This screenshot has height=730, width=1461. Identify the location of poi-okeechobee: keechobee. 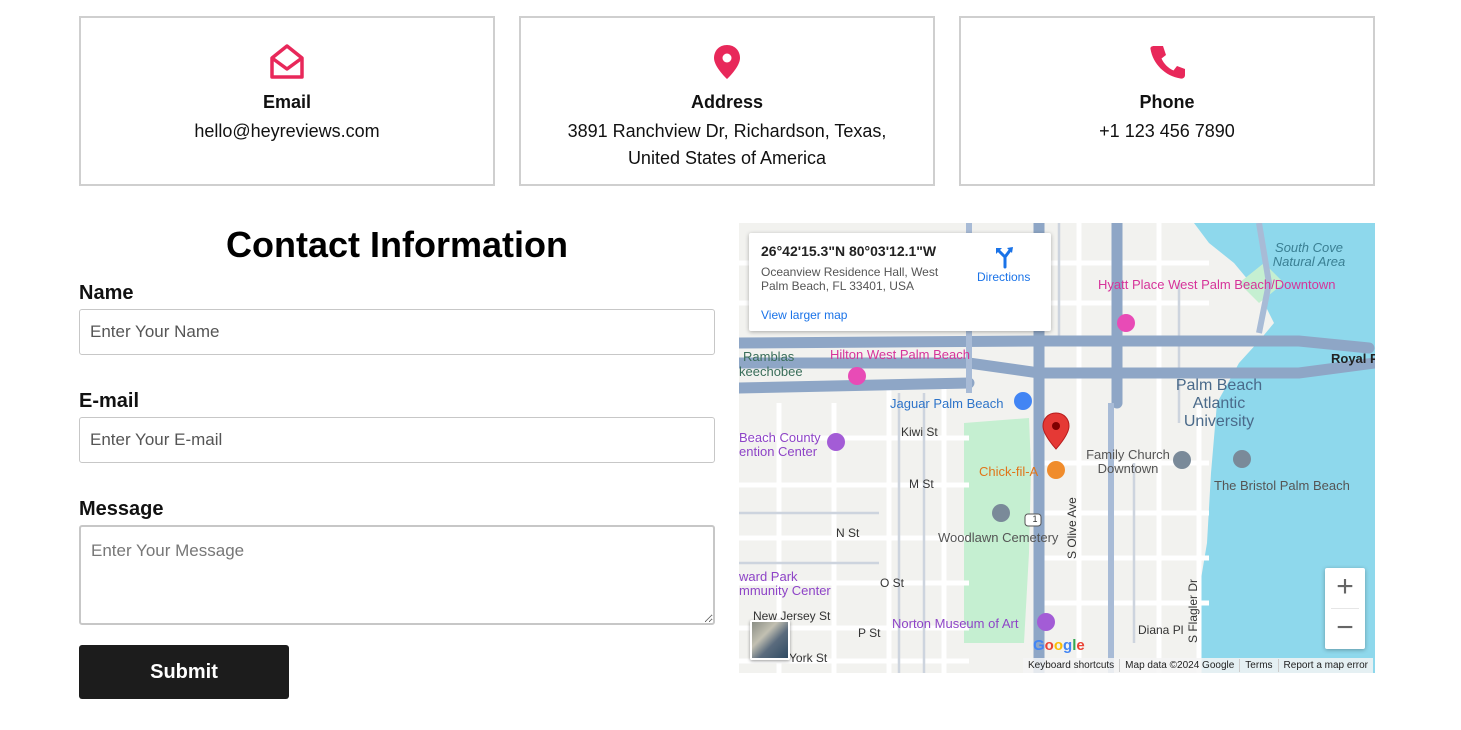
(771, 371).